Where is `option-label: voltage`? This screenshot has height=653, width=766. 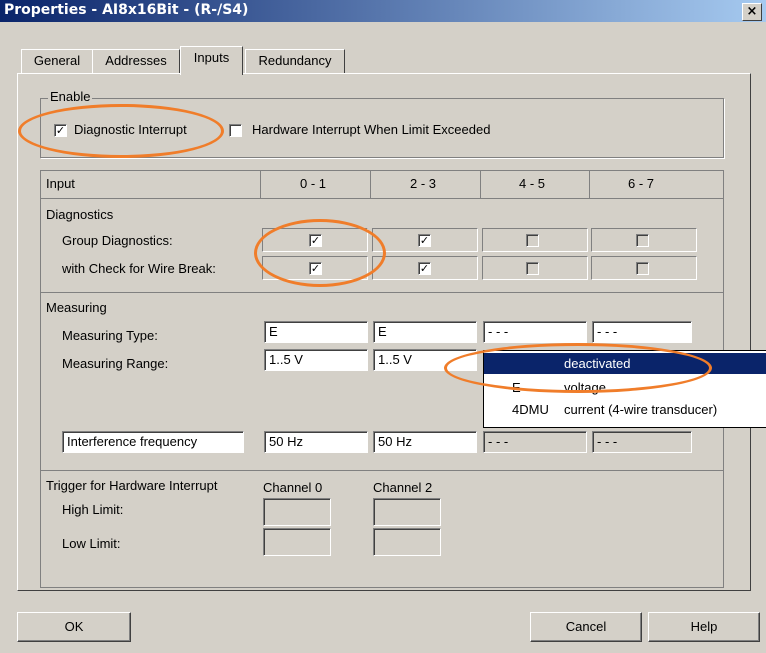
option-label: voltage is located at coordinates (585, 387).